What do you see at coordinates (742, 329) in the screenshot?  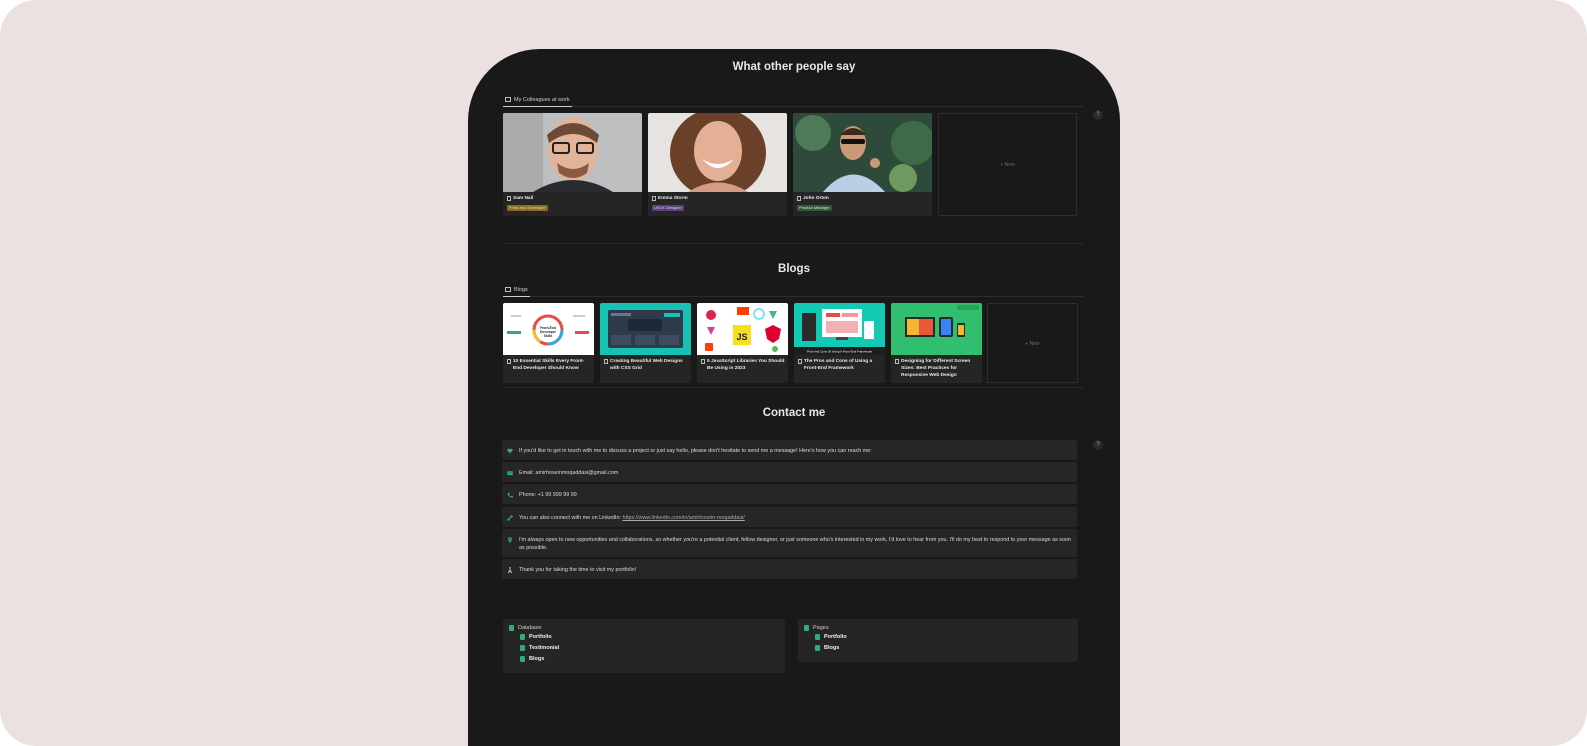 I see `blog-cover-js-libraries: JS` at bounding box center [742, 329].